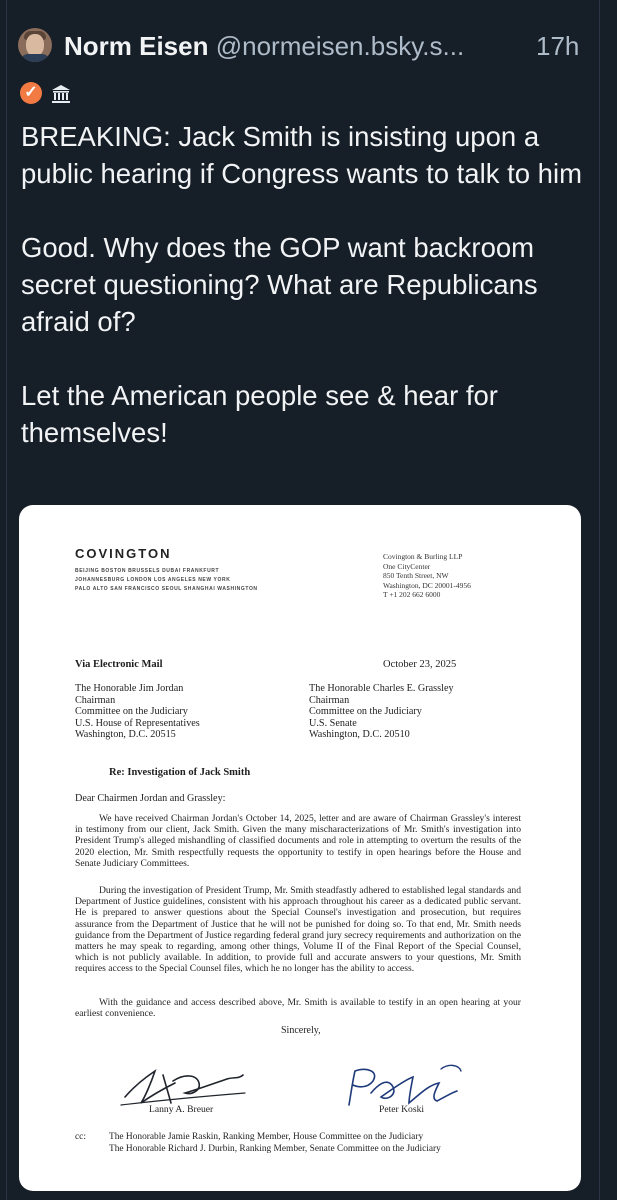  I want to click on subject-line: Re: Investigation of Jack Smith, so click(180, 772).